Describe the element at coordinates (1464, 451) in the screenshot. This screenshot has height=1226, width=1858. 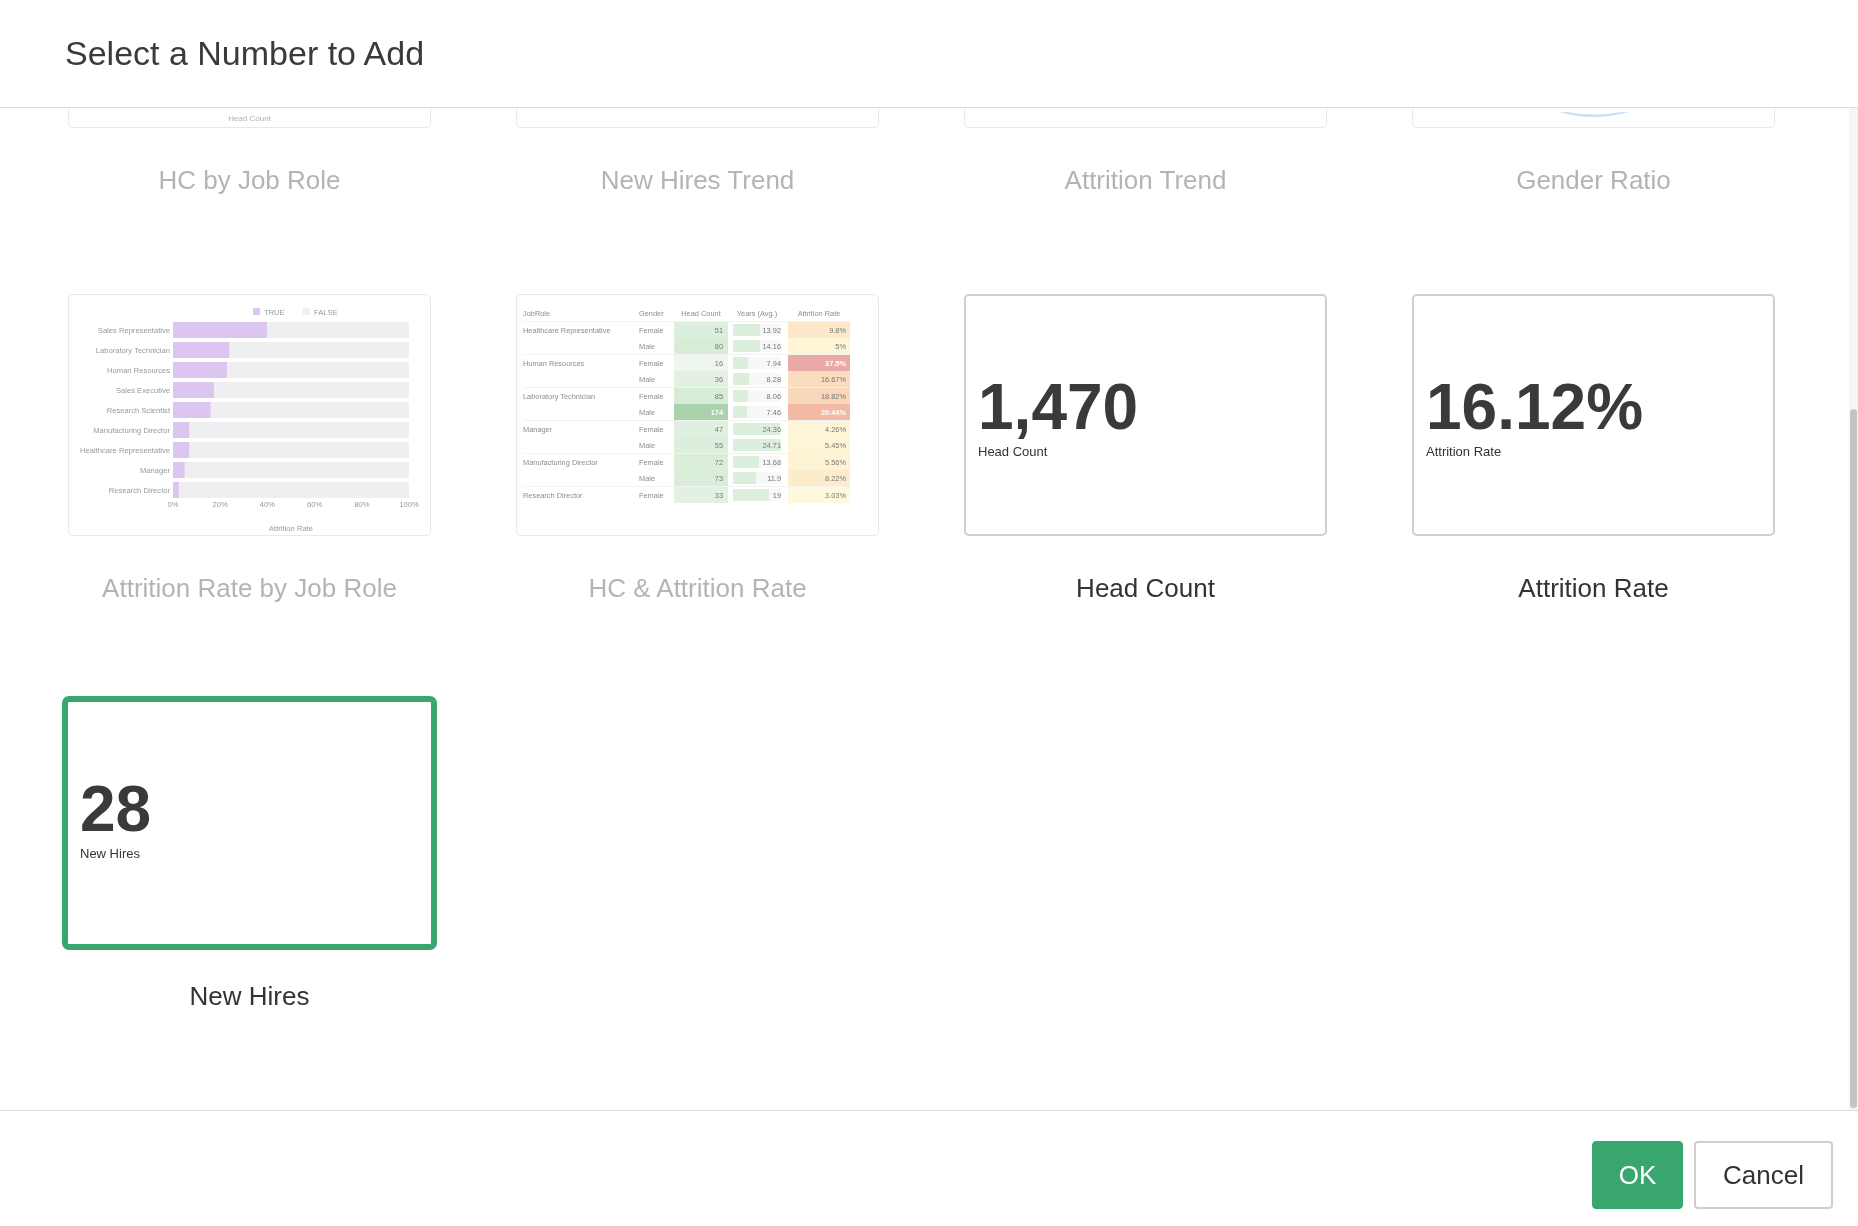
I see `metric-caption: Attrition Rate` at that location.